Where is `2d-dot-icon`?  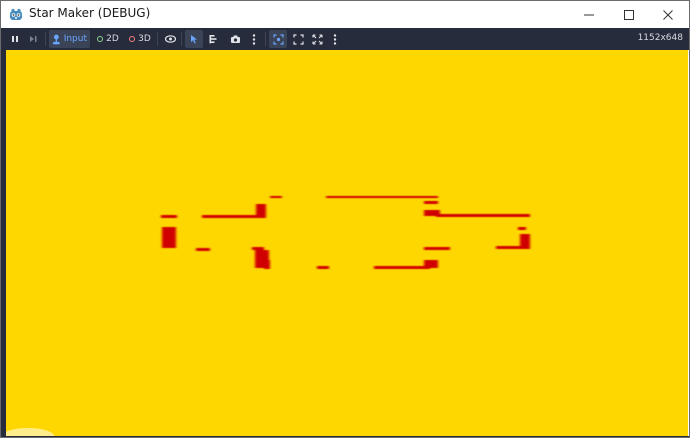 2d-dot-icon is located at coordinates (100, 39).